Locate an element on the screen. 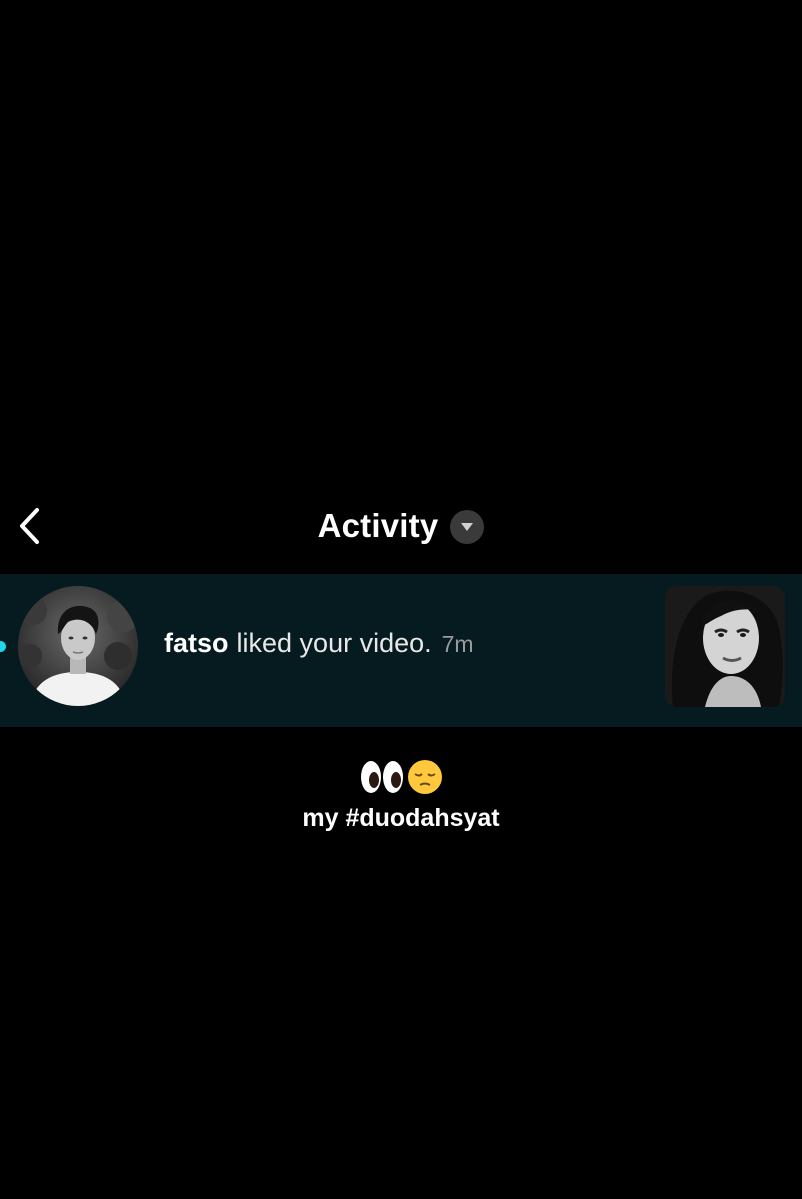  video-thumbnail-image is located at coordinates (725, 646).